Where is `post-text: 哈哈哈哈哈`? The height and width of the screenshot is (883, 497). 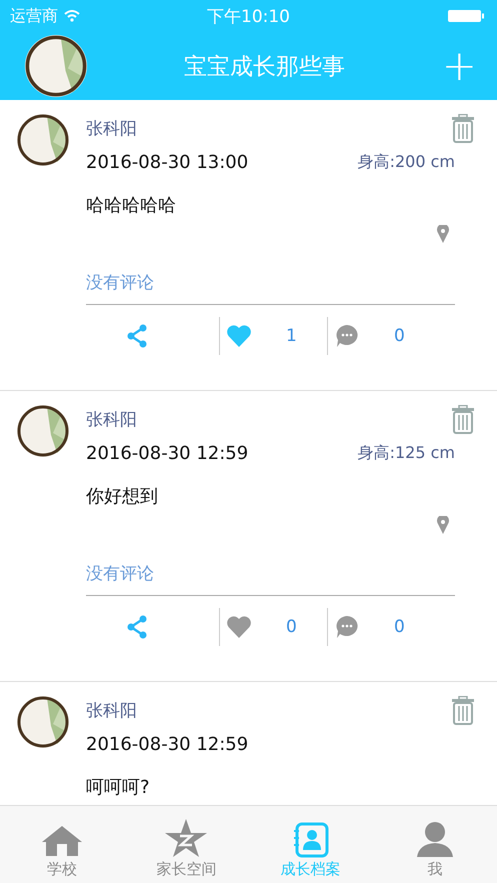 post-text: 哈哈哈哈哈 is located at coordinates (131, 205).